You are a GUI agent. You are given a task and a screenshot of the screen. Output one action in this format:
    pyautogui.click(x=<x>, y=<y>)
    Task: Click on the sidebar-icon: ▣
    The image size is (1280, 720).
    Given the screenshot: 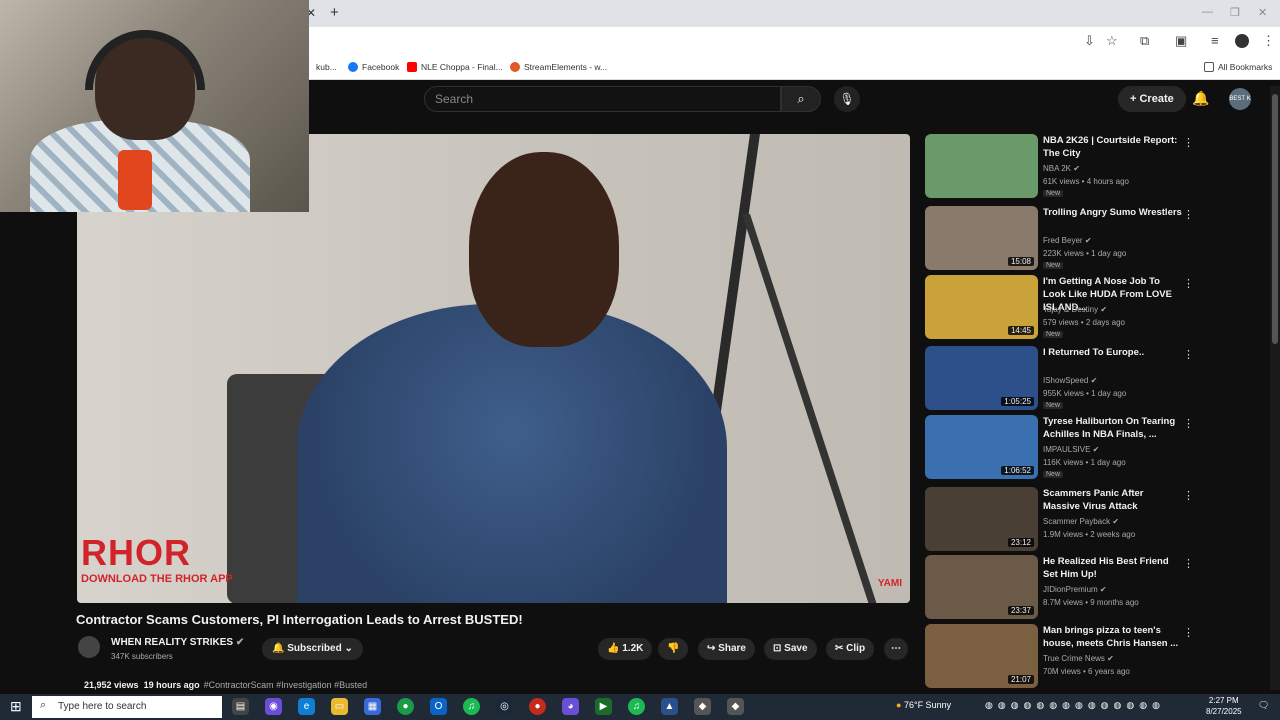 What is the action you would take?
    pyautogui.click(x=1181, y=41)
    